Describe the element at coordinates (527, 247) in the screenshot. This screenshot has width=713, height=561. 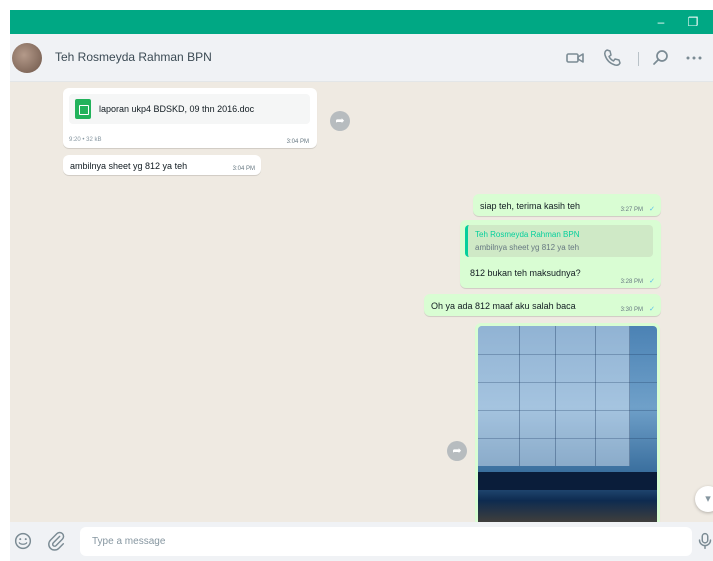
I see `quoted-text: ambilnya sheet yg 812 ya teh` at that location.